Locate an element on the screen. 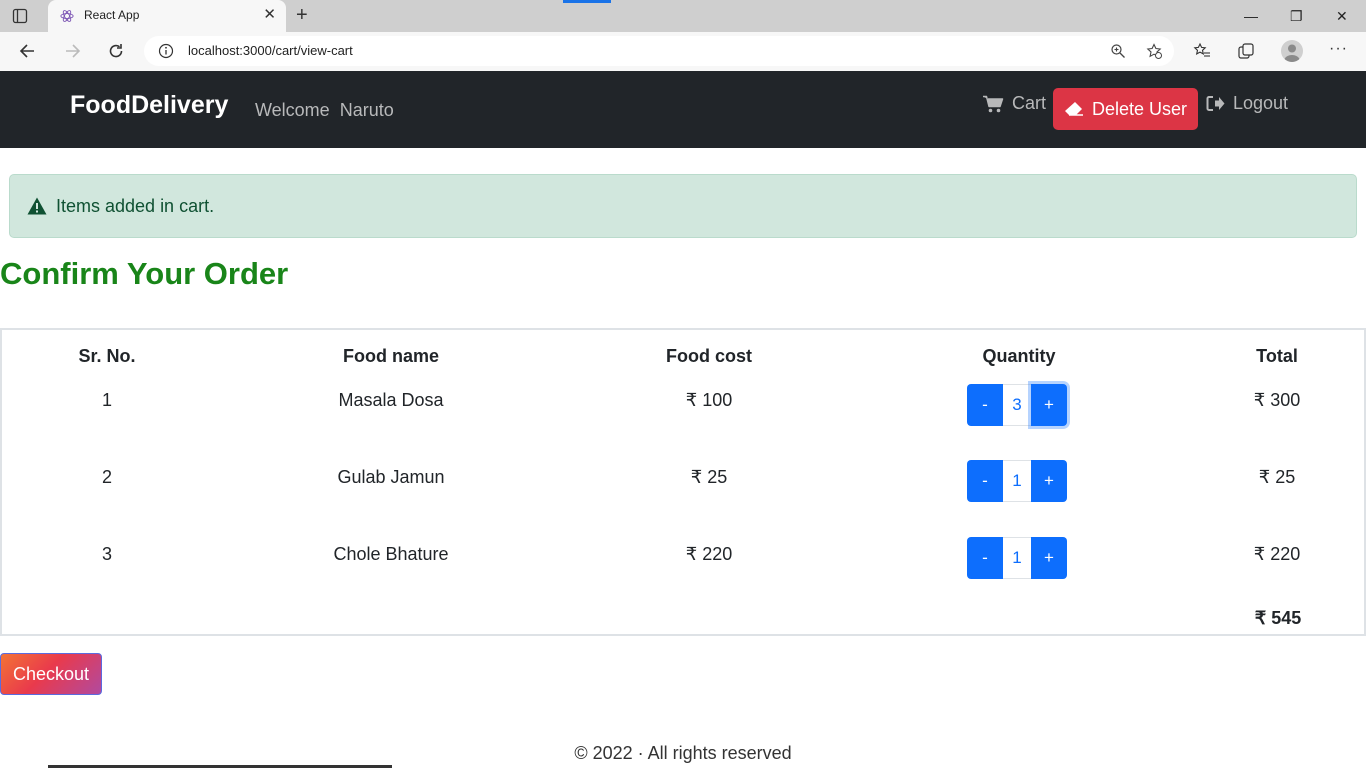 The image size is (1366, 768). url-text: localhost:3000/cart/view-cart is located at coordinates (270, 50).